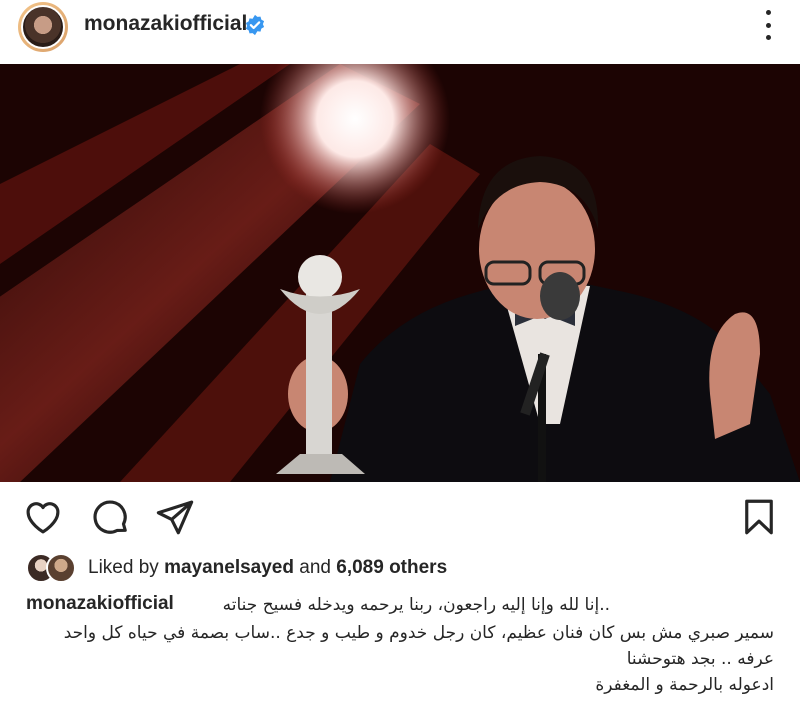 Image resolution: width=800 pixels, height=703 pixels. Describe the element at coordinates (123, 567) in the screenshot. I see `likes-prefix: Liked by` at that location.